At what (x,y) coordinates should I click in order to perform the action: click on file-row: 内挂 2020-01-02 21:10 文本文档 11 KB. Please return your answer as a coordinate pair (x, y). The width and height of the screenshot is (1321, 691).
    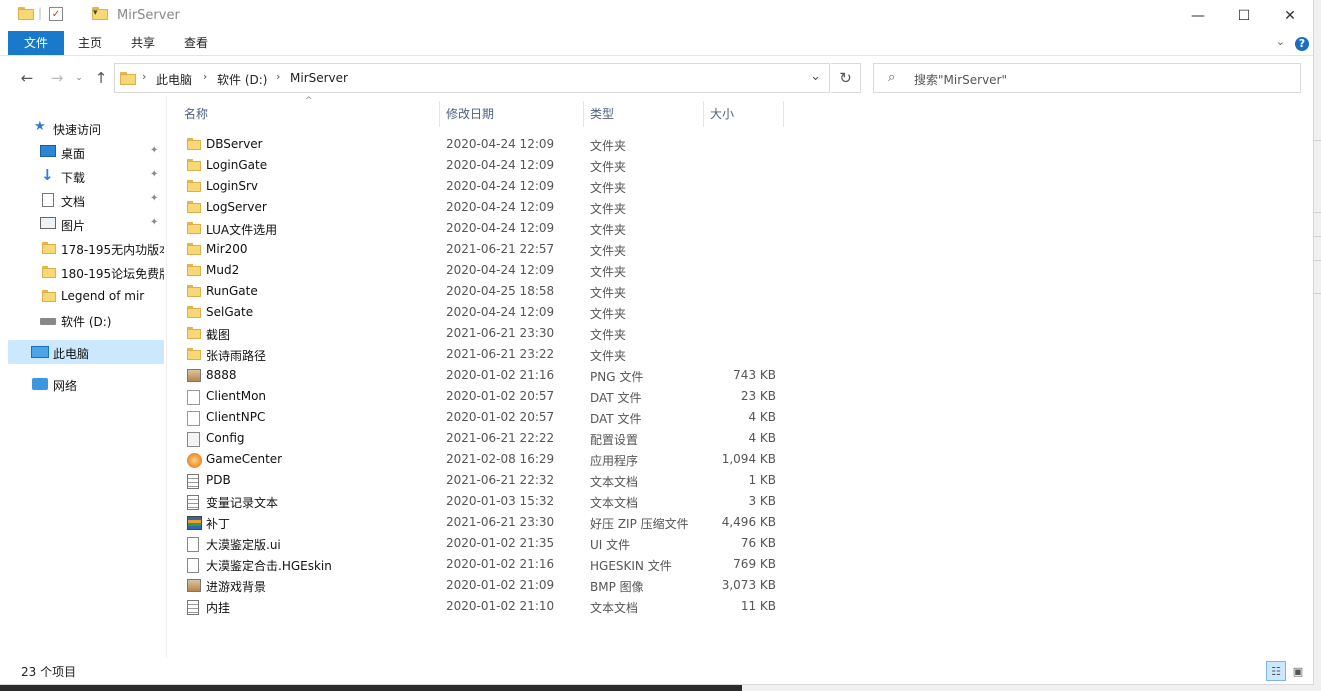
    Looking at the image, I should click on (481, 606).